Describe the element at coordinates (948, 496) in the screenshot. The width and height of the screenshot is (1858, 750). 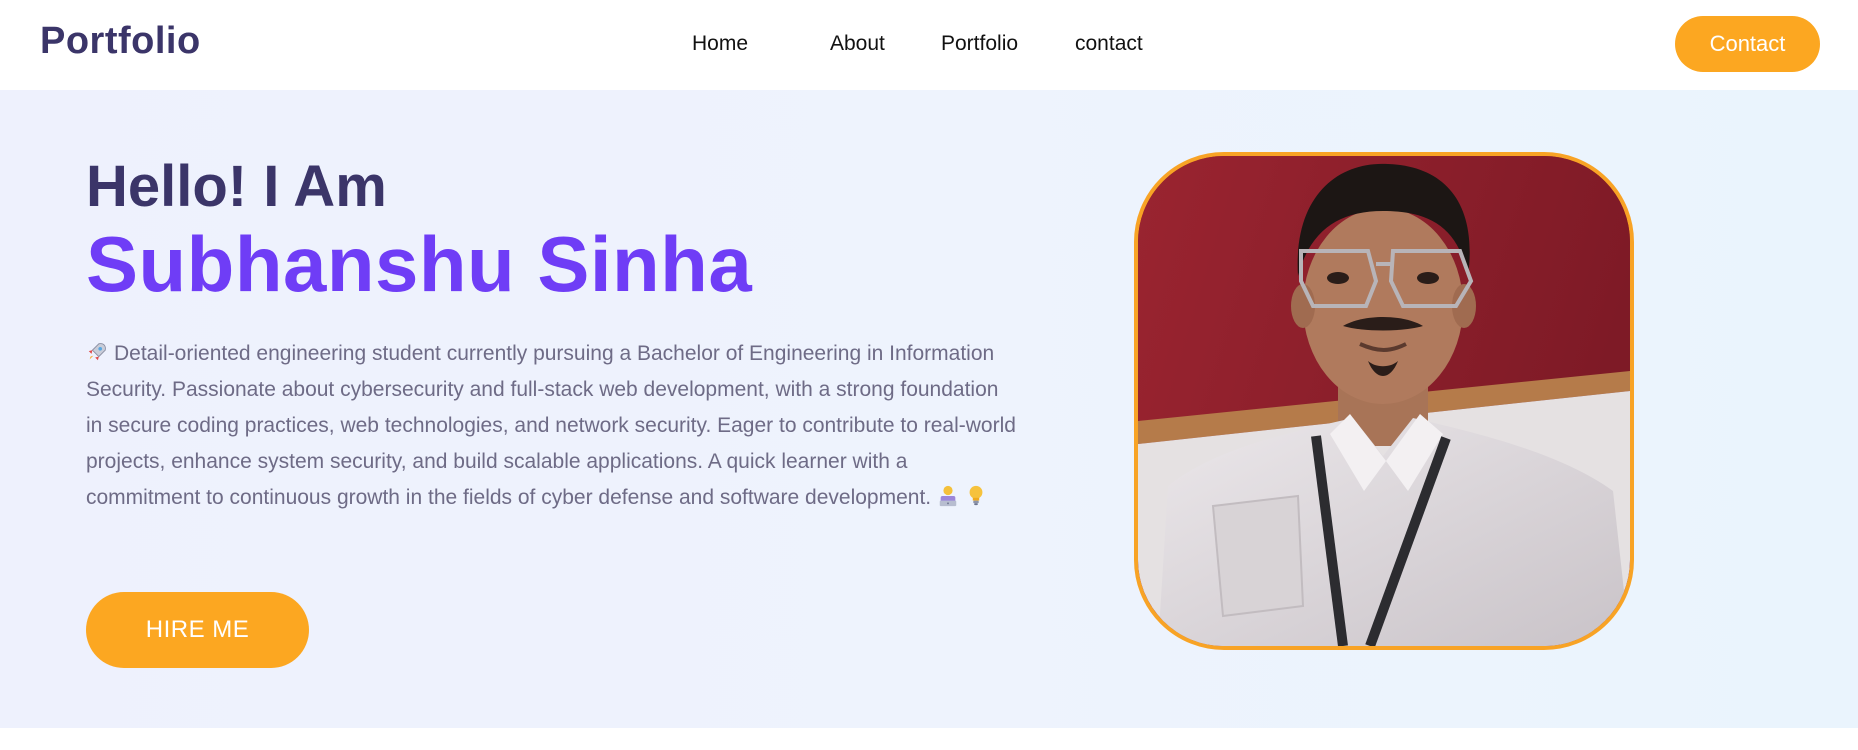
I see `technologist-icon` at that location.